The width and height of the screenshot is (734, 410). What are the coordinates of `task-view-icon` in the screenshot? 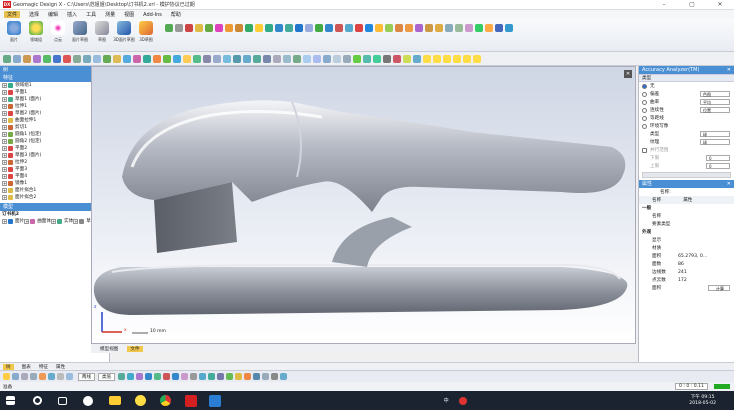 It's located at (62, 400).